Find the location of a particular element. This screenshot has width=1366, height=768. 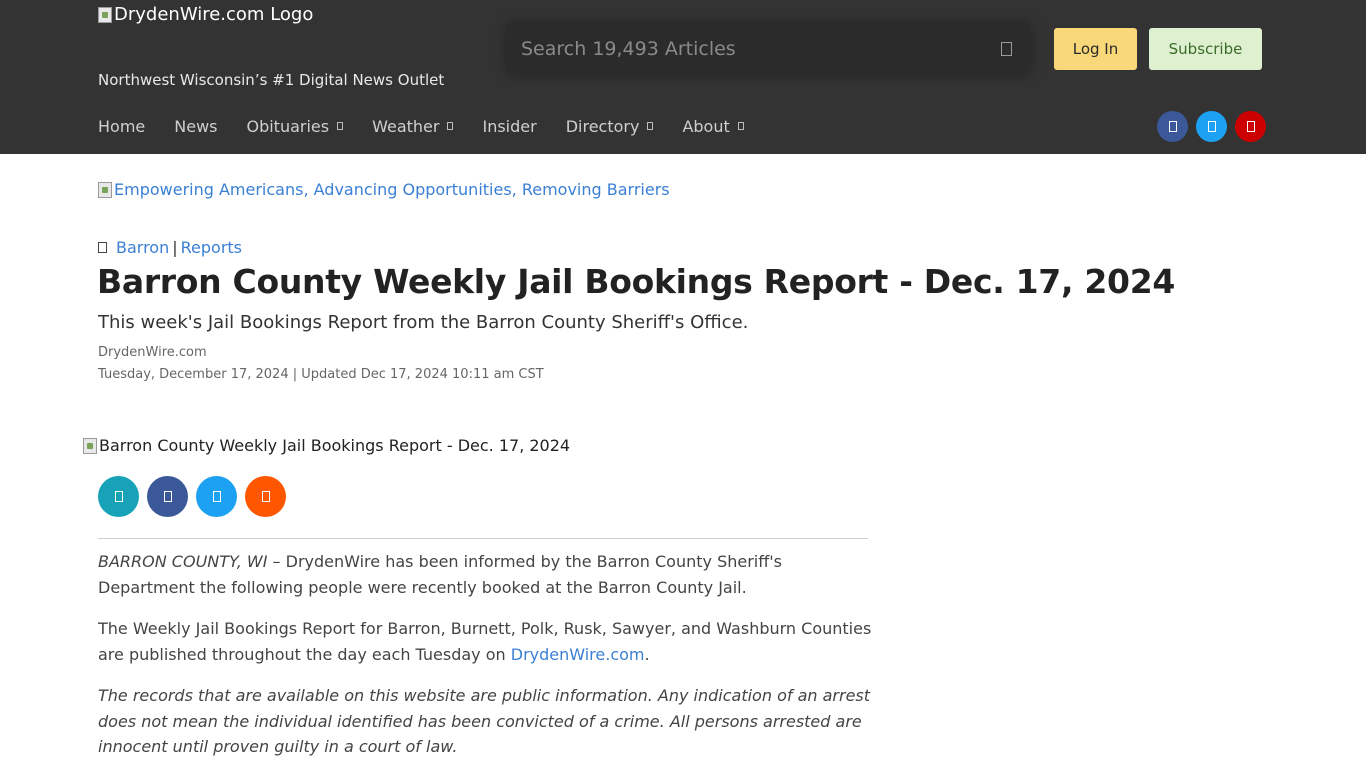

search-input is located at coordinates (751, 49).